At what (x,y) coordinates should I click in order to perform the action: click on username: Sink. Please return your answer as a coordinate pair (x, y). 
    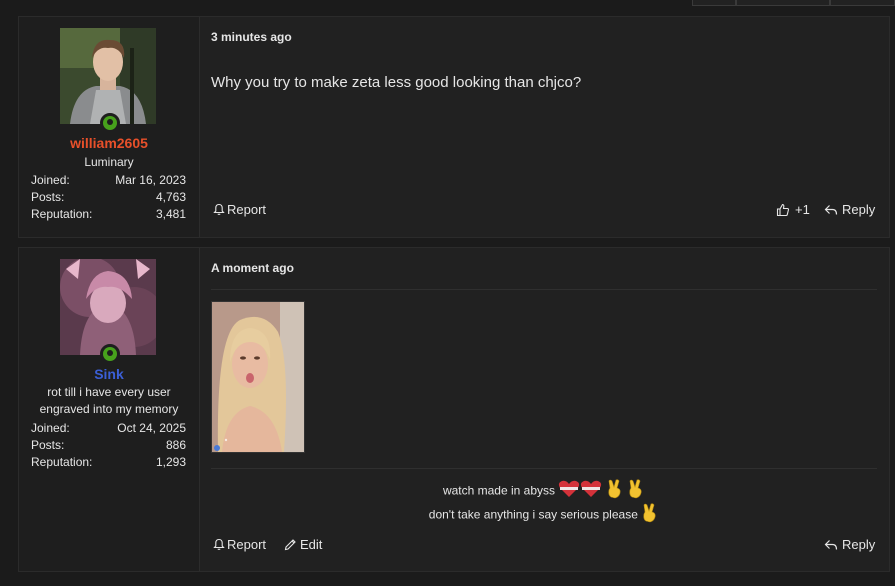
    Looking at the image, I should click on (109, 374).